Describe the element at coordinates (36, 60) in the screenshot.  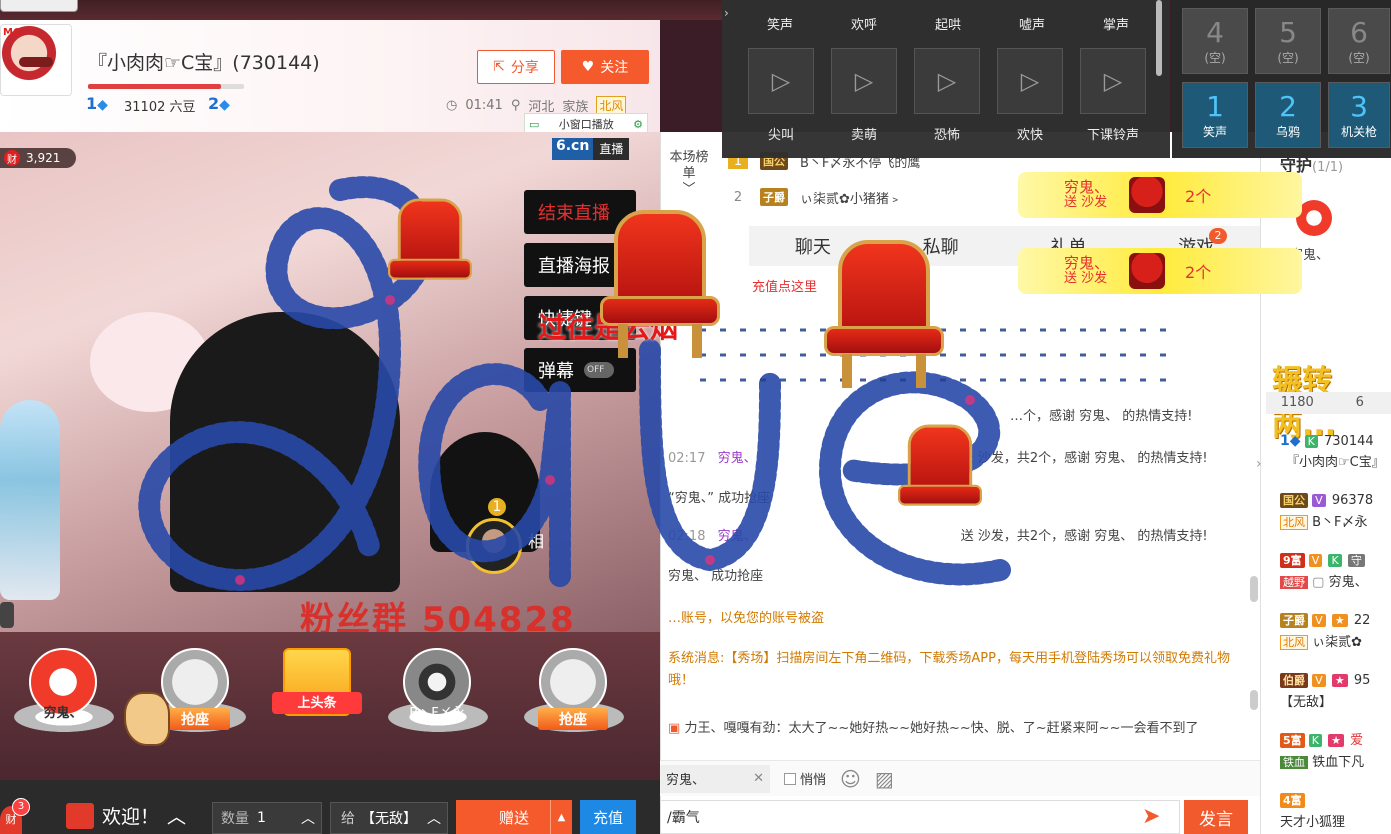
I see `anchor-avatar: MC` at that location.